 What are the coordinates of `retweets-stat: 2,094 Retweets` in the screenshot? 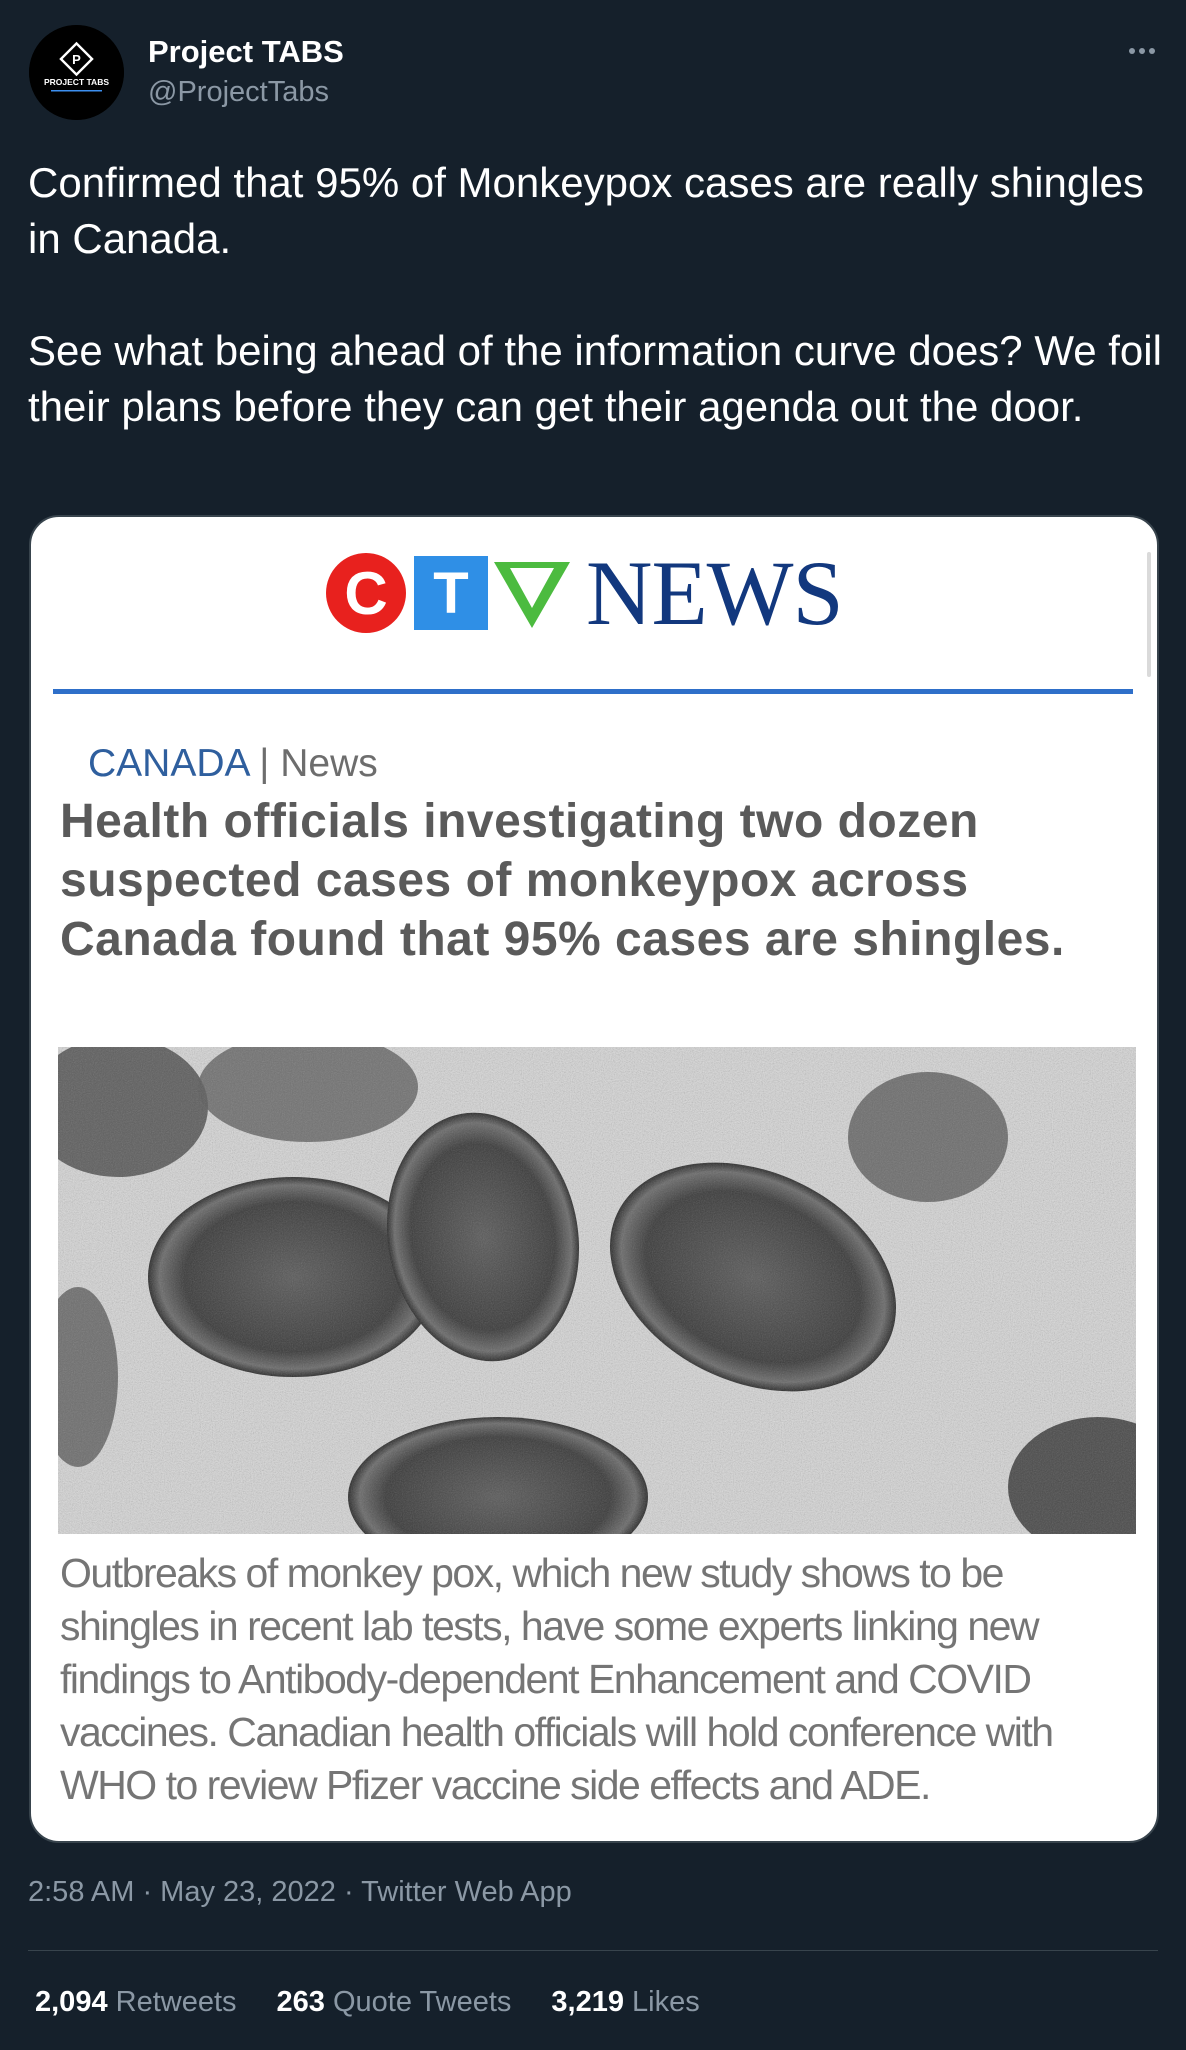 It's located at (136, 2002).